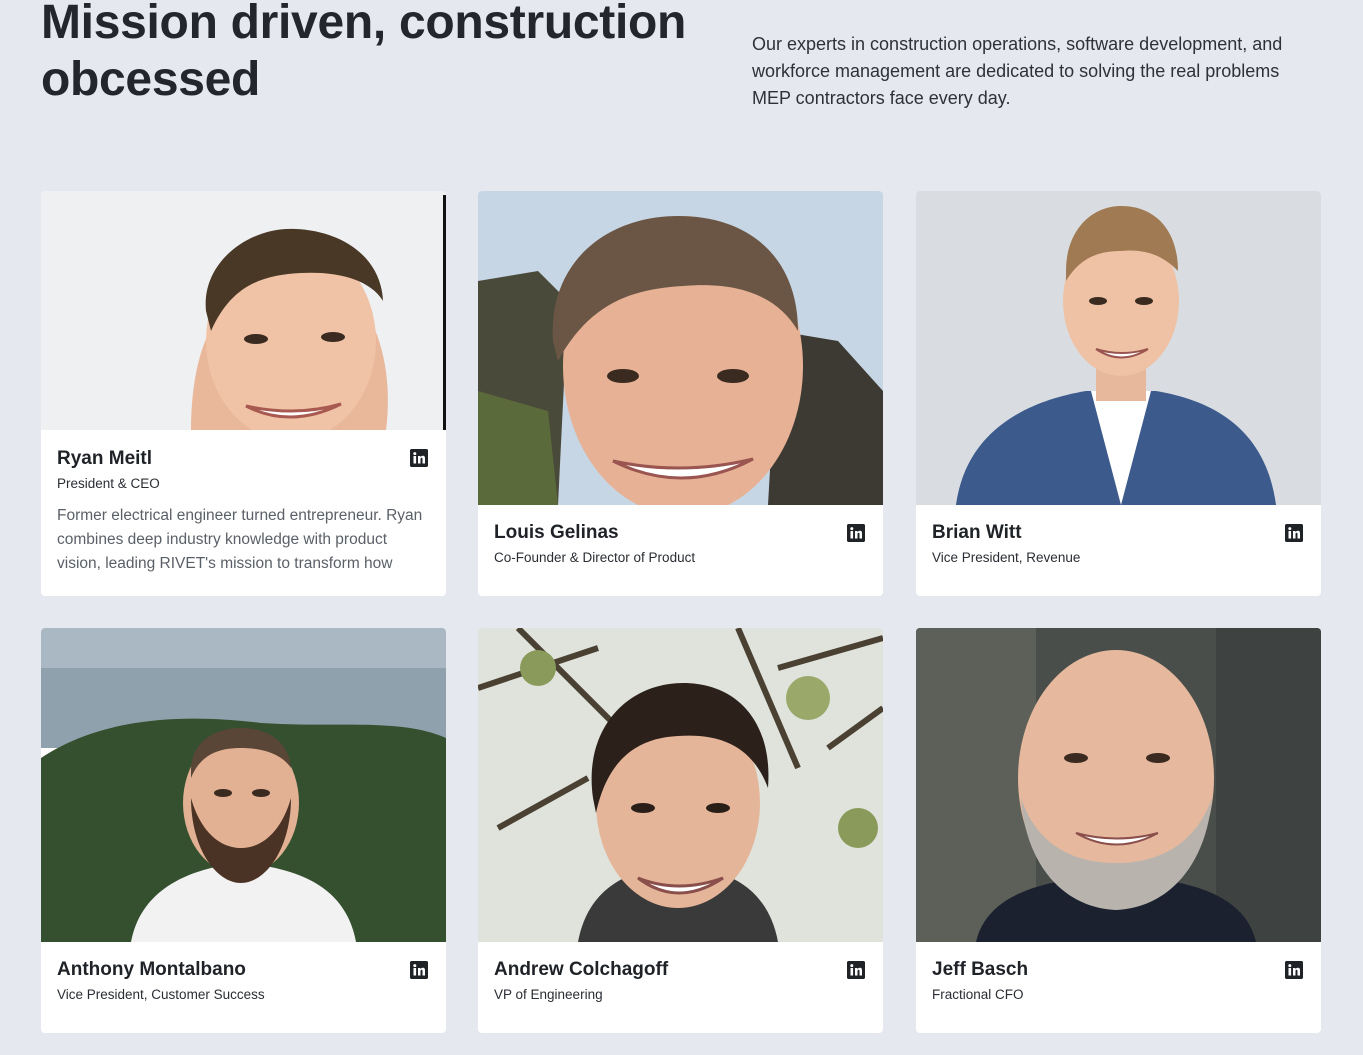 The image size is (1363, 1055). What do you see at coordinates (151, 969) in the screenshot?
I see `team-member-name: Anthony Montalbano` at bounding box center [151, 969].